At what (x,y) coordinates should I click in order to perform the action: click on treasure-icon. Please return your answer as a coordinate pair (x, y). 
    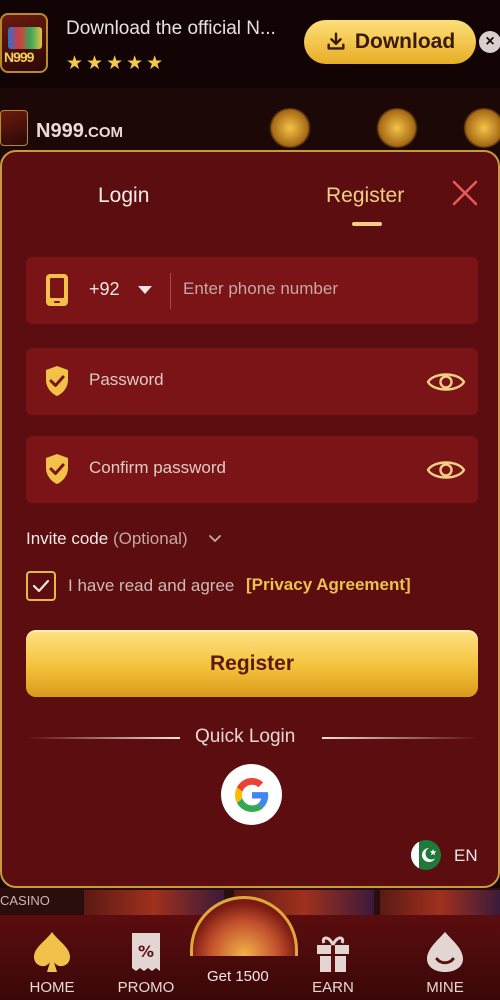
    Looking at the image, I should click on (290, 128).